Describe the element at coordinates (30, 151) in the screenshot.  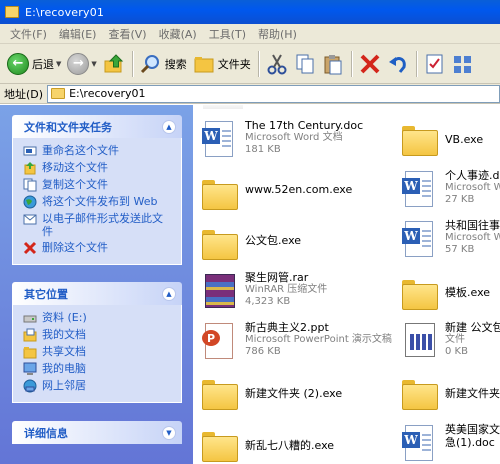
I see `rename-icon` at that location.